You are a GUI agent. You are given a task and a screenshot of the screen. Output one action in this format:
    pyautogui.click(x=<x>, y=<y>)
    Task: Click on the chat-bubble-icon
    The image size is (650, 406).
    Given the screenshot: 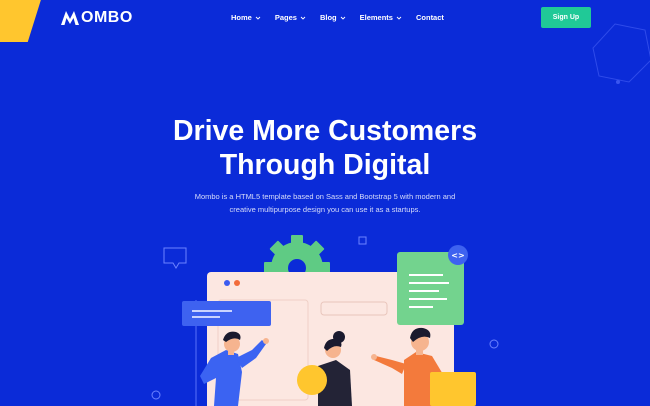 What is the action you would take?
    pyautogui.click(x=175, y=258)
    